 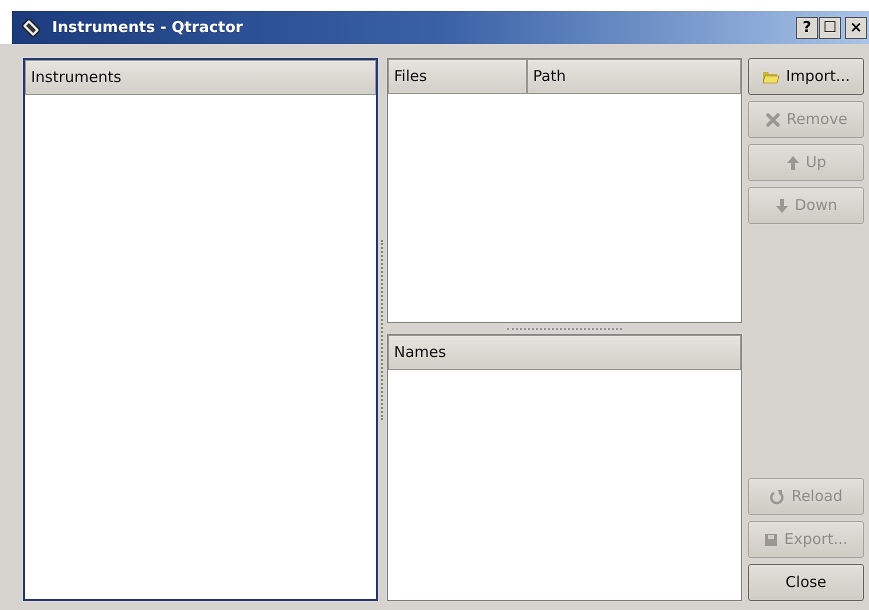 I want to click on x-icon, so click(x=772, y=120).